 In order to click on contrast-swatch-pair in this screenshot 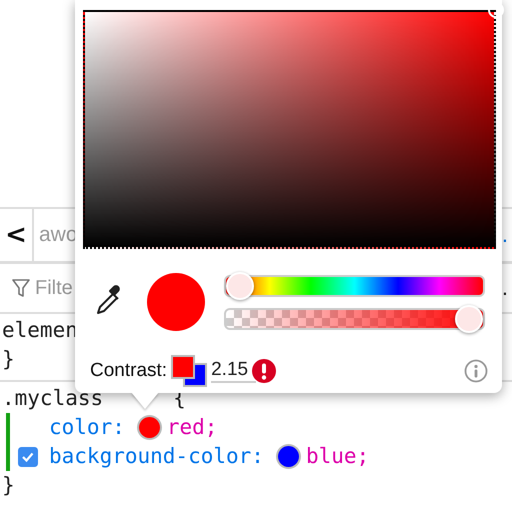, I will do `click(189, 371)`.